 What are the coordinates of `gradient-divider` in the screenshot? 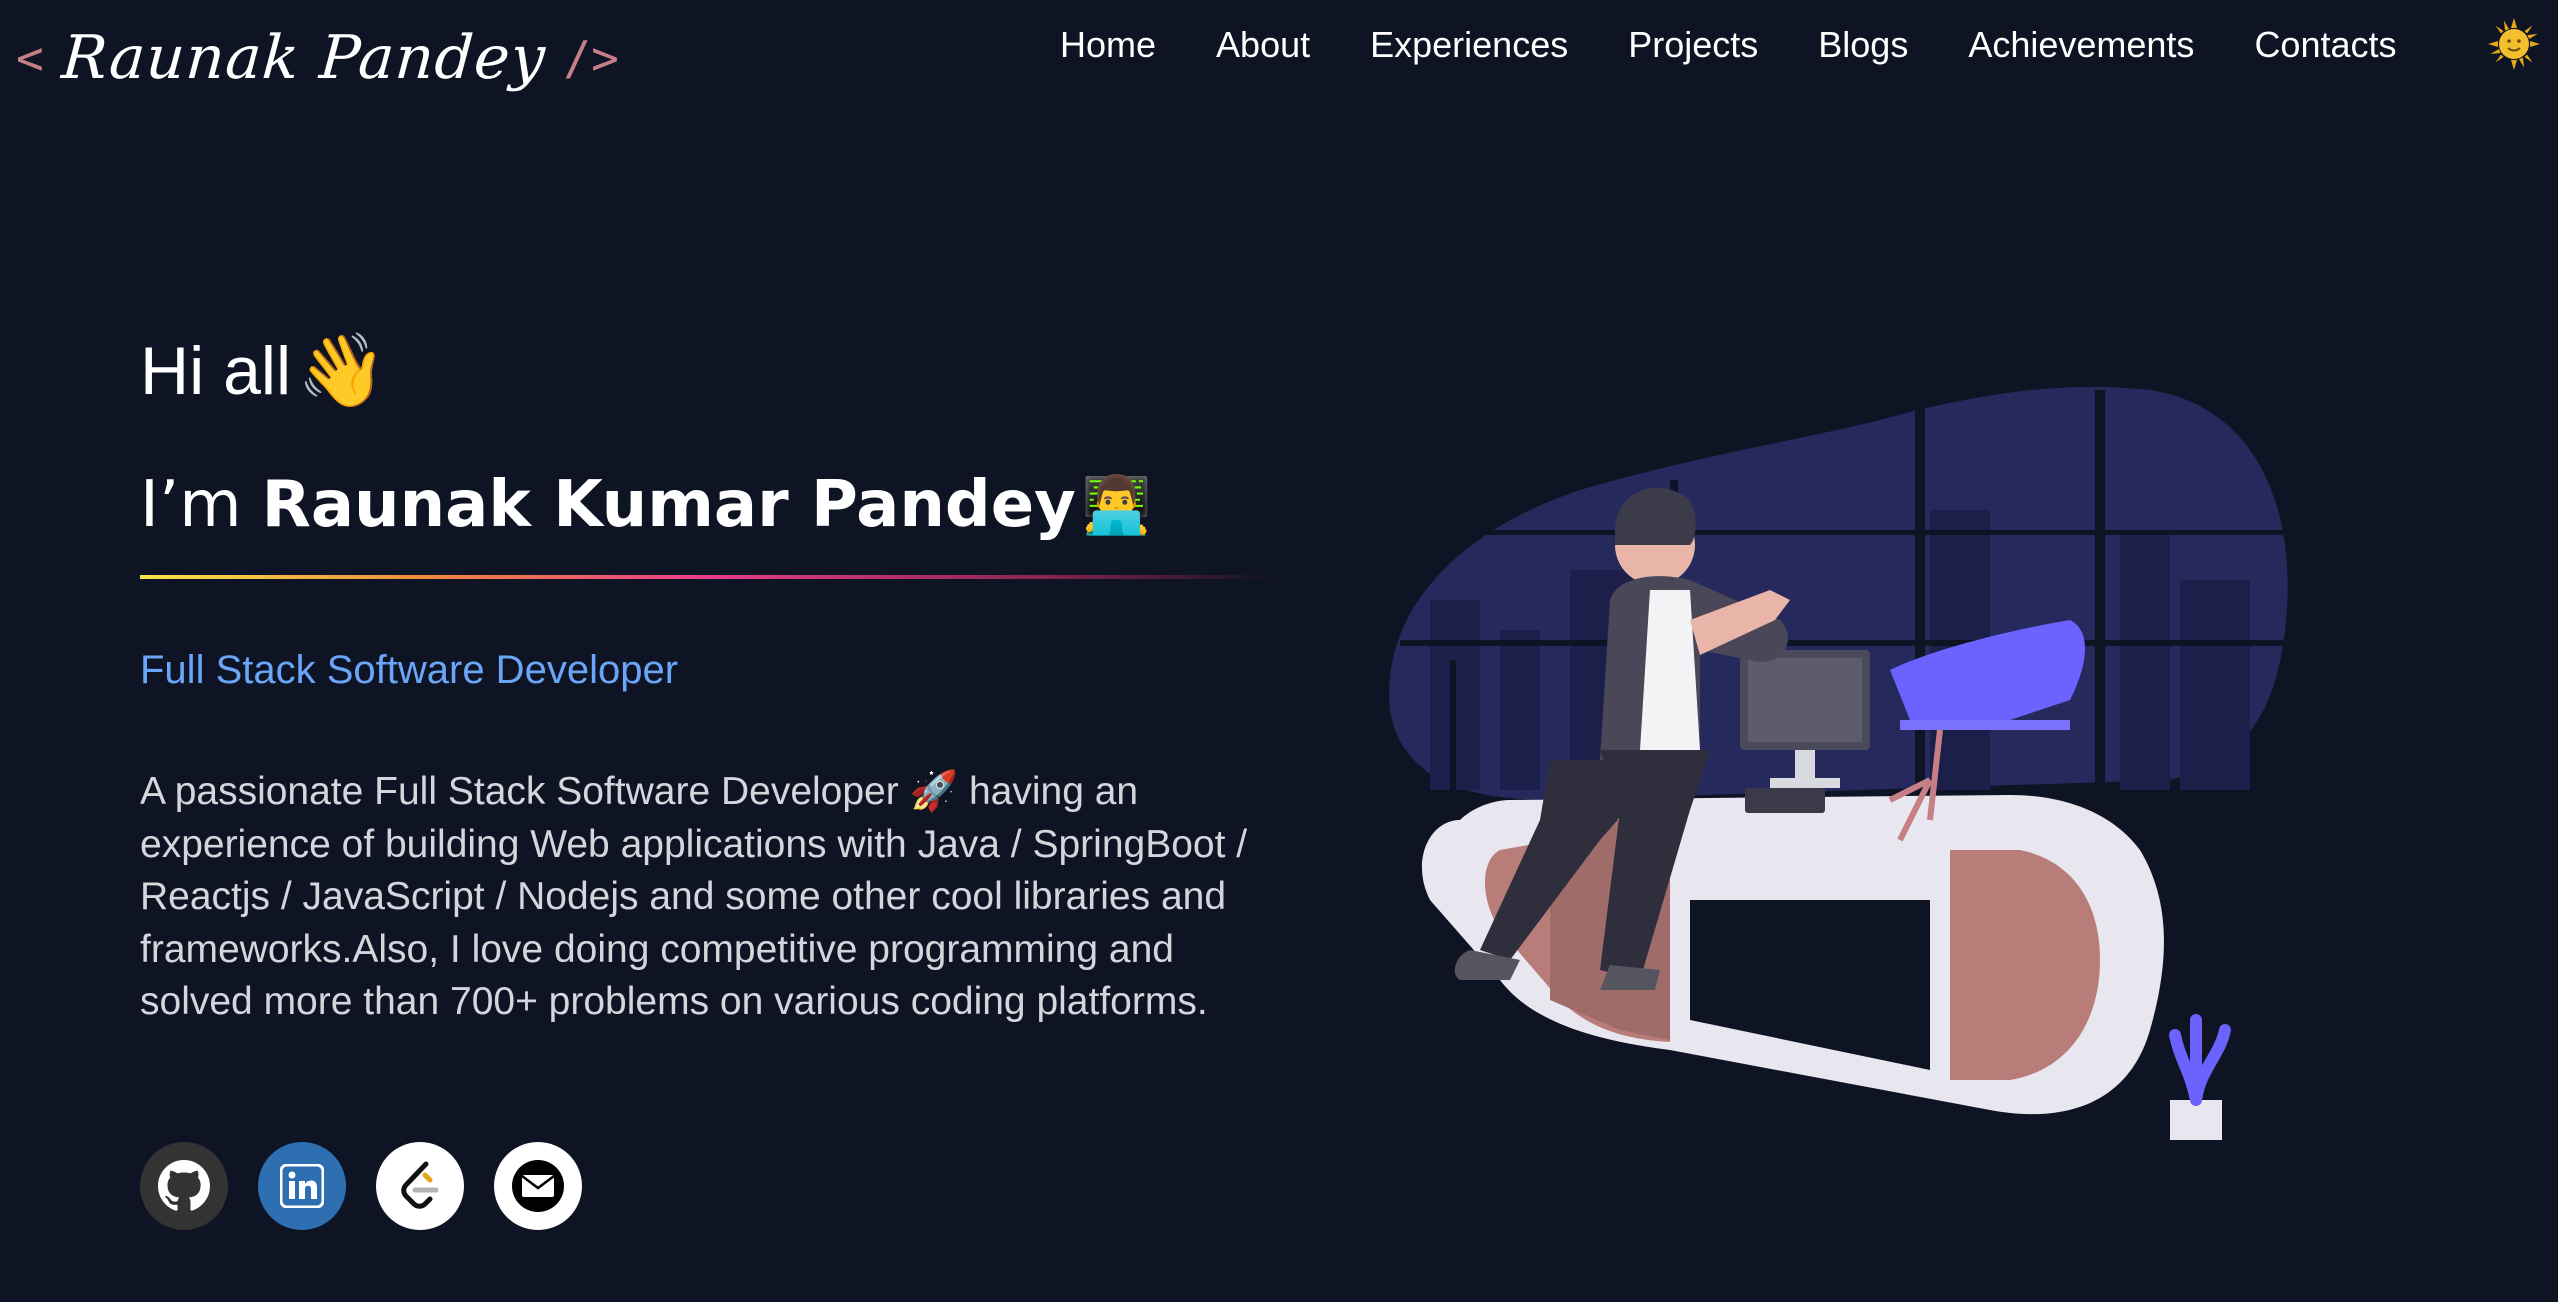 It's located at (705, 577).